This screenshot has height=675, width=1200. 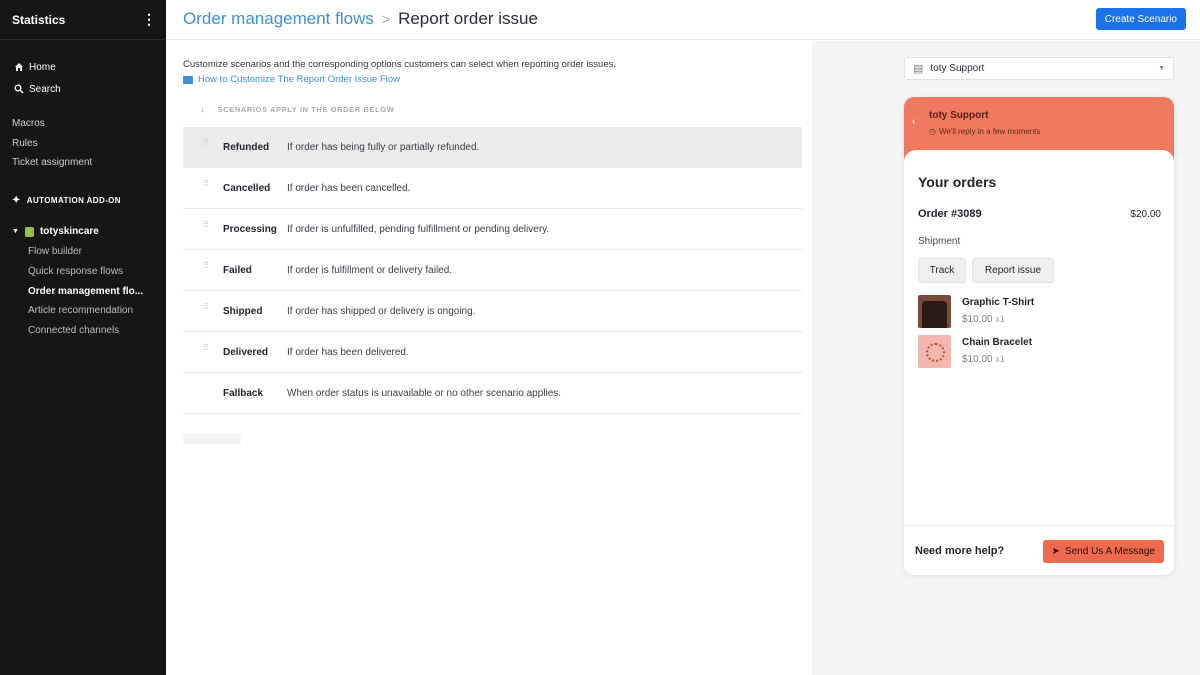 What do you see at coordinates (492, 188) in the screenshot?
I see `scenario-row-cancelled: ⠿ Cancelled If order has been cancelled.` at bounding box center [492, 188].